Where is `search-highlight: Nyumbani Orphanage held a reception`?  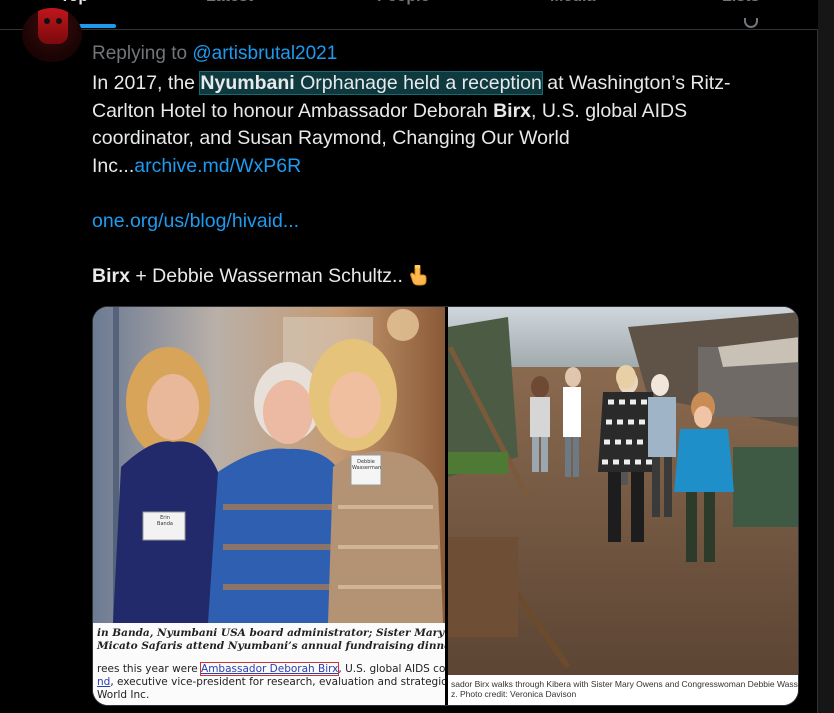
search-highlight: Nyumbani Orphanage held a reception is located at coordinates (371, 83).